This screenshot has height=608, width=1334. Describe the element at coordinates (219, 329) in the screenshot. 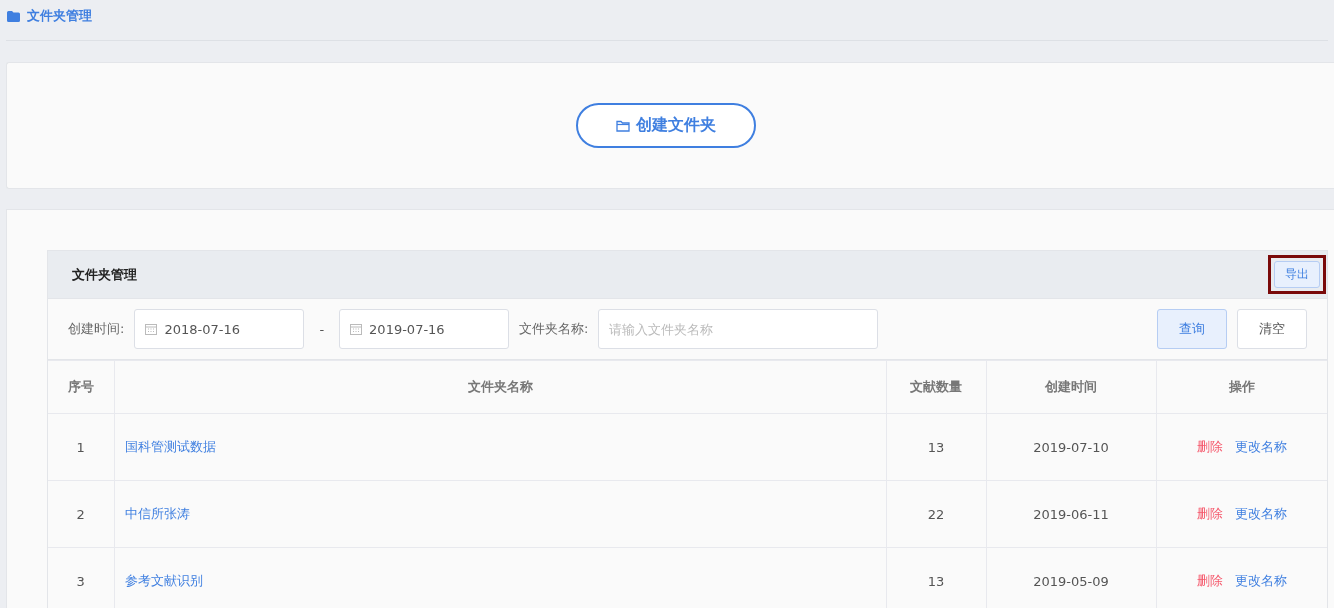

I see `start-date-field: 2018-07-16` at that location.